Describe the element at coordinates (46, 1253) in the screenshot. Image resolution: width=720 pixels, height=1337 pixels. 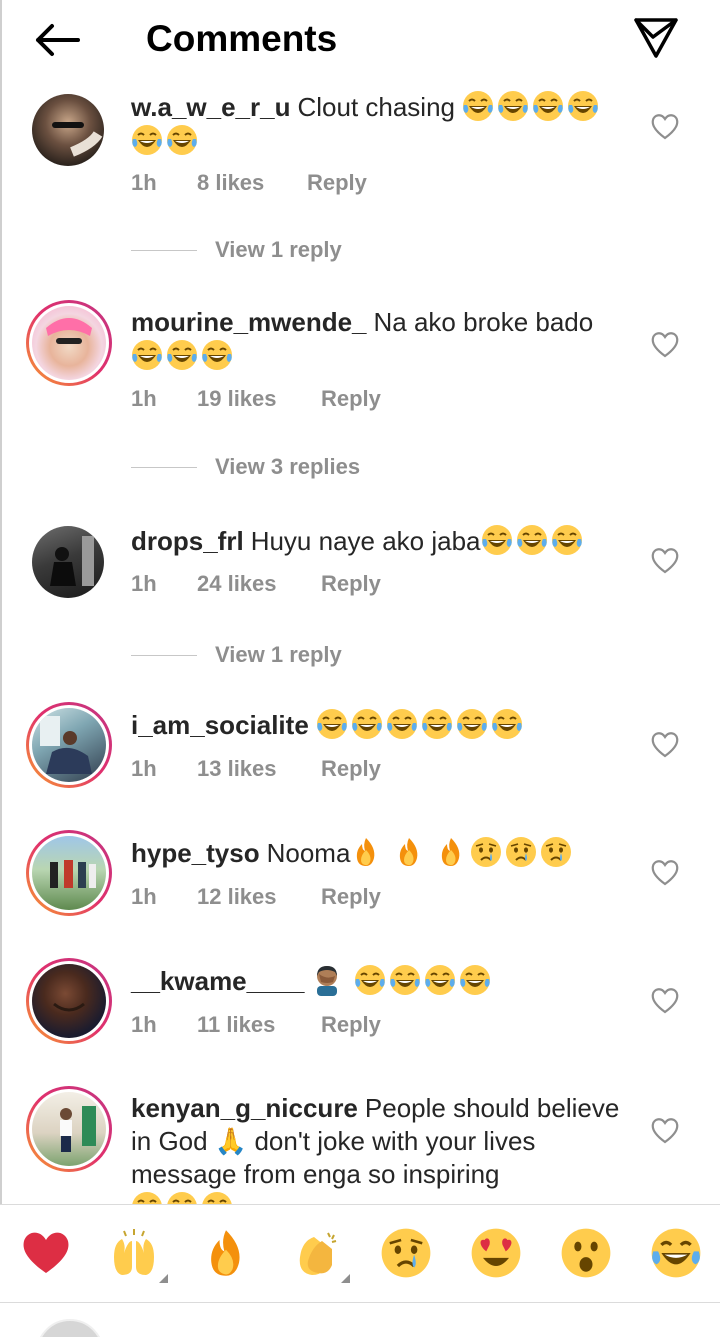
I see `red-heart-icon` at that location.